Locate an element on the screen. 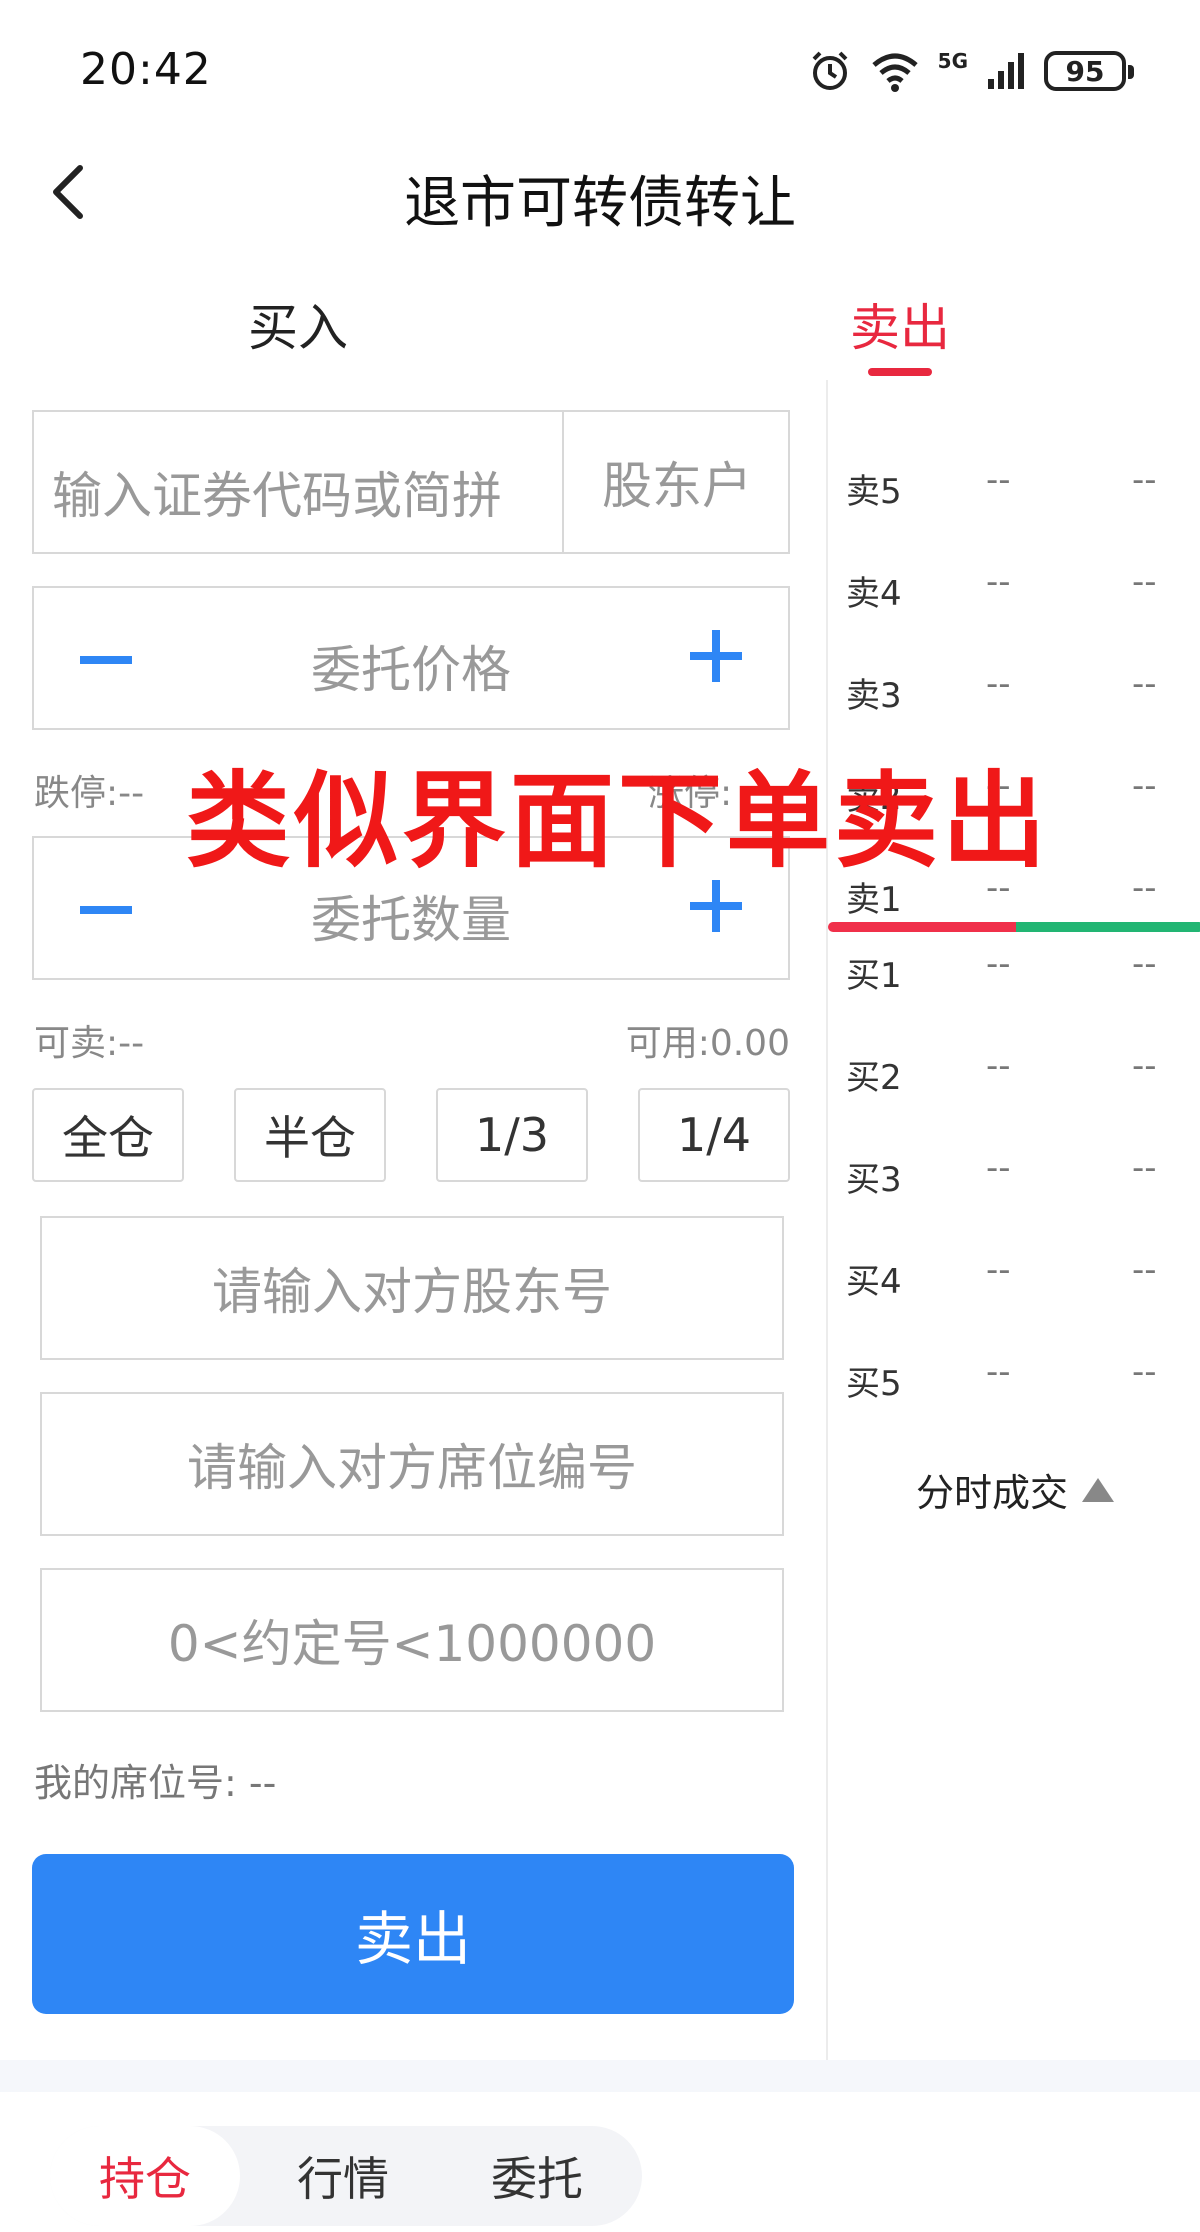  tab-buy: 买入 is located at coordinates (298, 324).